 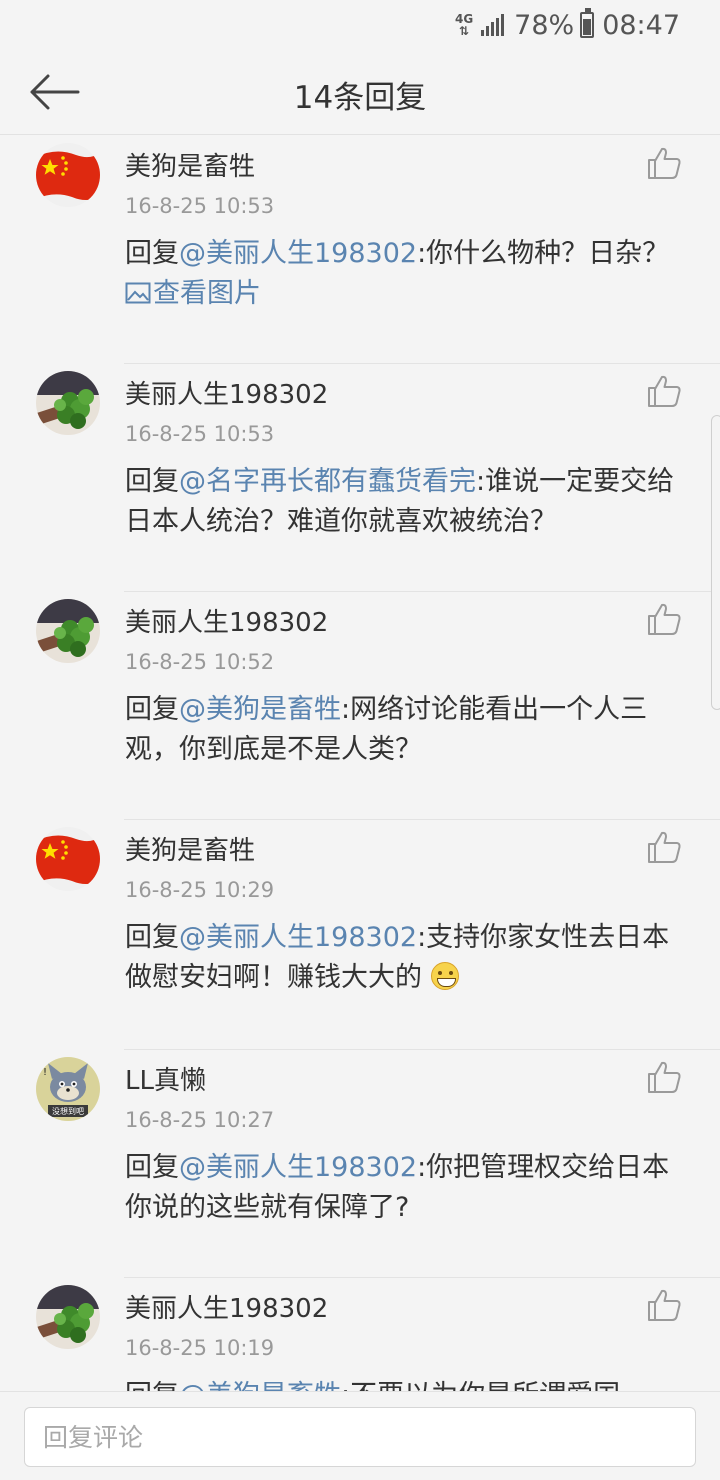 I want to click on network-type: 4G ⇅, so click(x=464, y=25).